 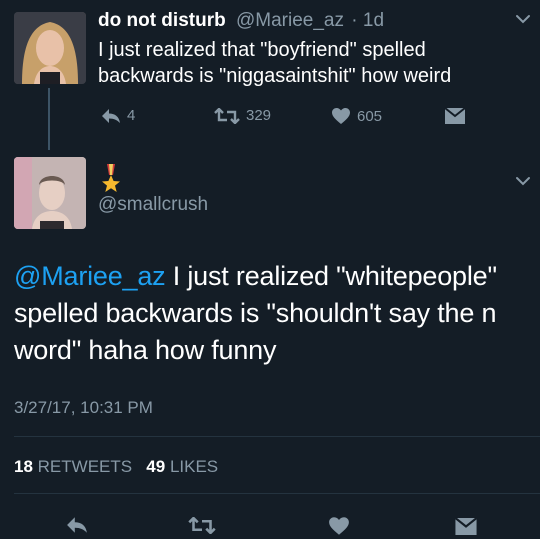 I want to click on reply-count: 4, so click(x=131, y=115).